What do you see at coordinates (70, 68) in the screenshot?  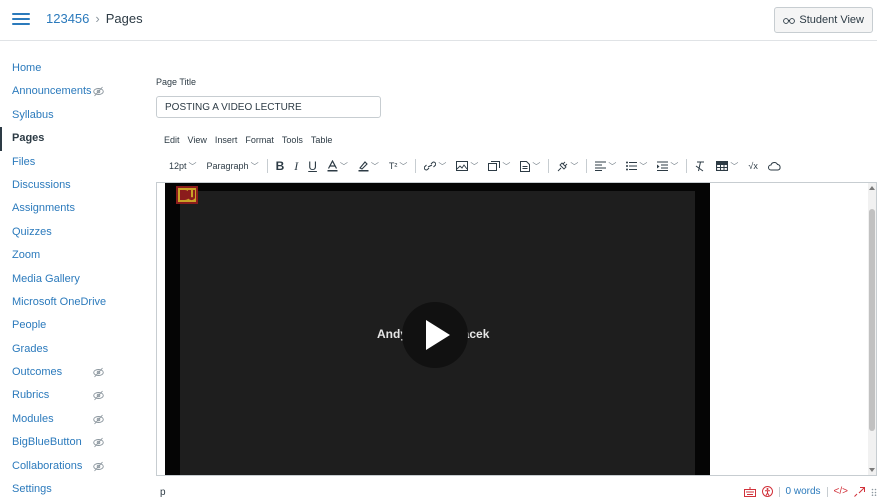 I see `sidebar-item-home: Home` at bounding box center [70, 68].